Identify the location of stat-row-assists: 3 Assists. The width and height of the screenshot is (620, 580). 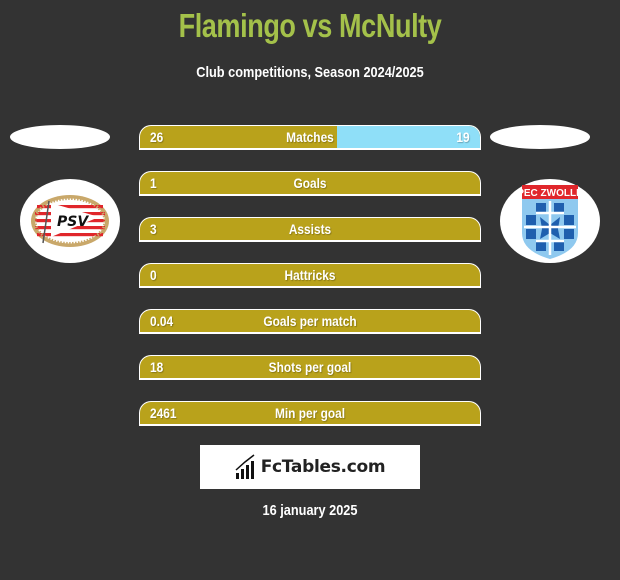
(310, 229).